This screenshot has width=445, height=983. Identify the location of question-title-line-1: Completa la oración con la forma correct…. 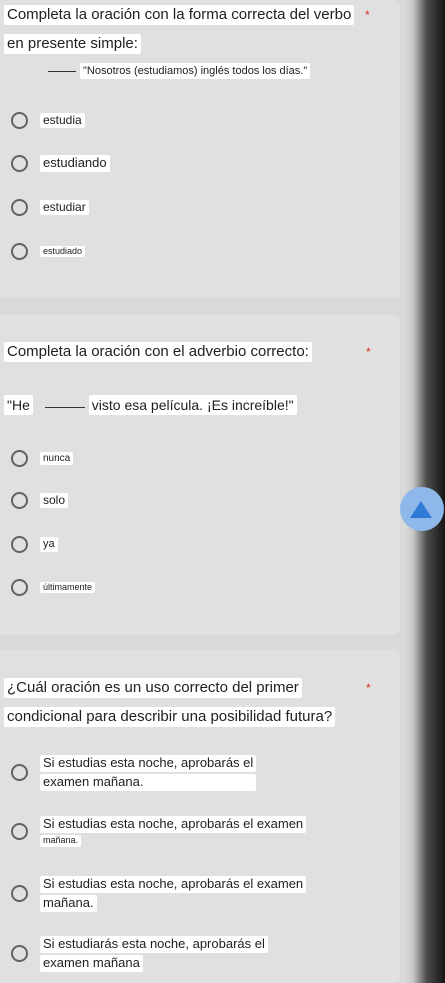
(179, 15).